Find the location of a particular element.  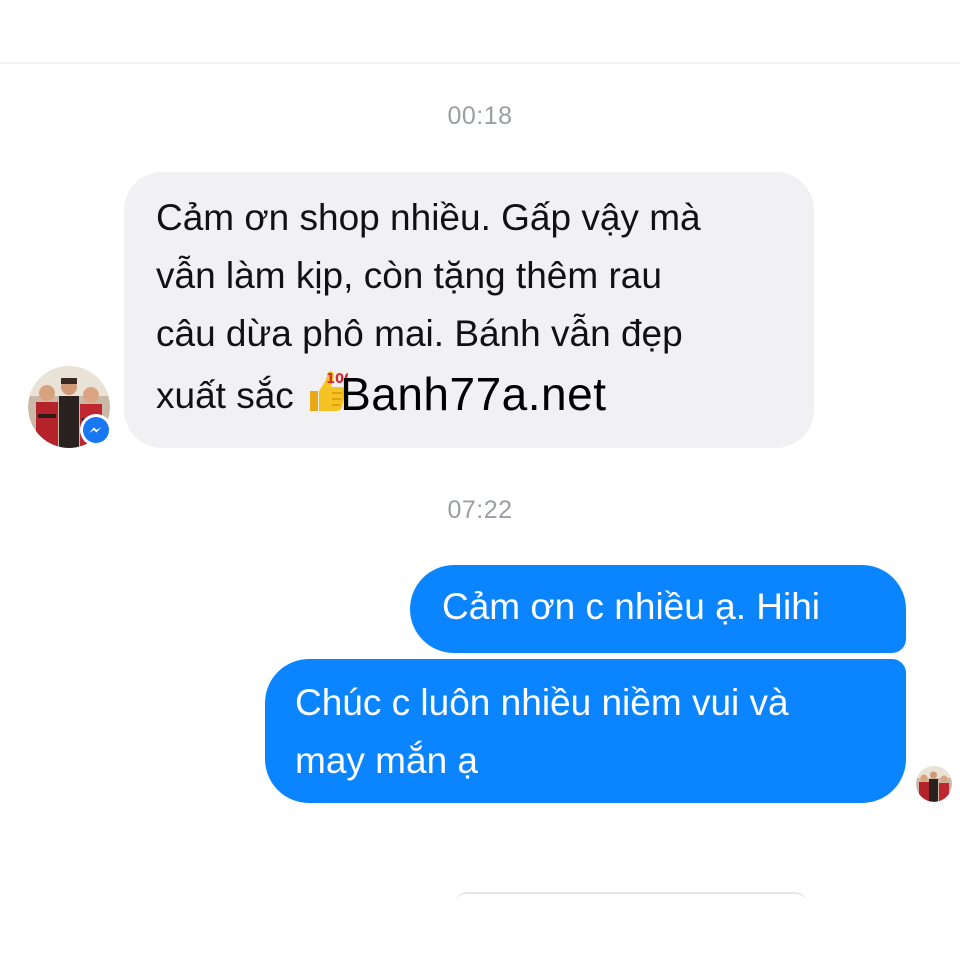

message-line: câu dừa phô mai. Bánh vẫn đẹp is located at coordinates (419, 333).